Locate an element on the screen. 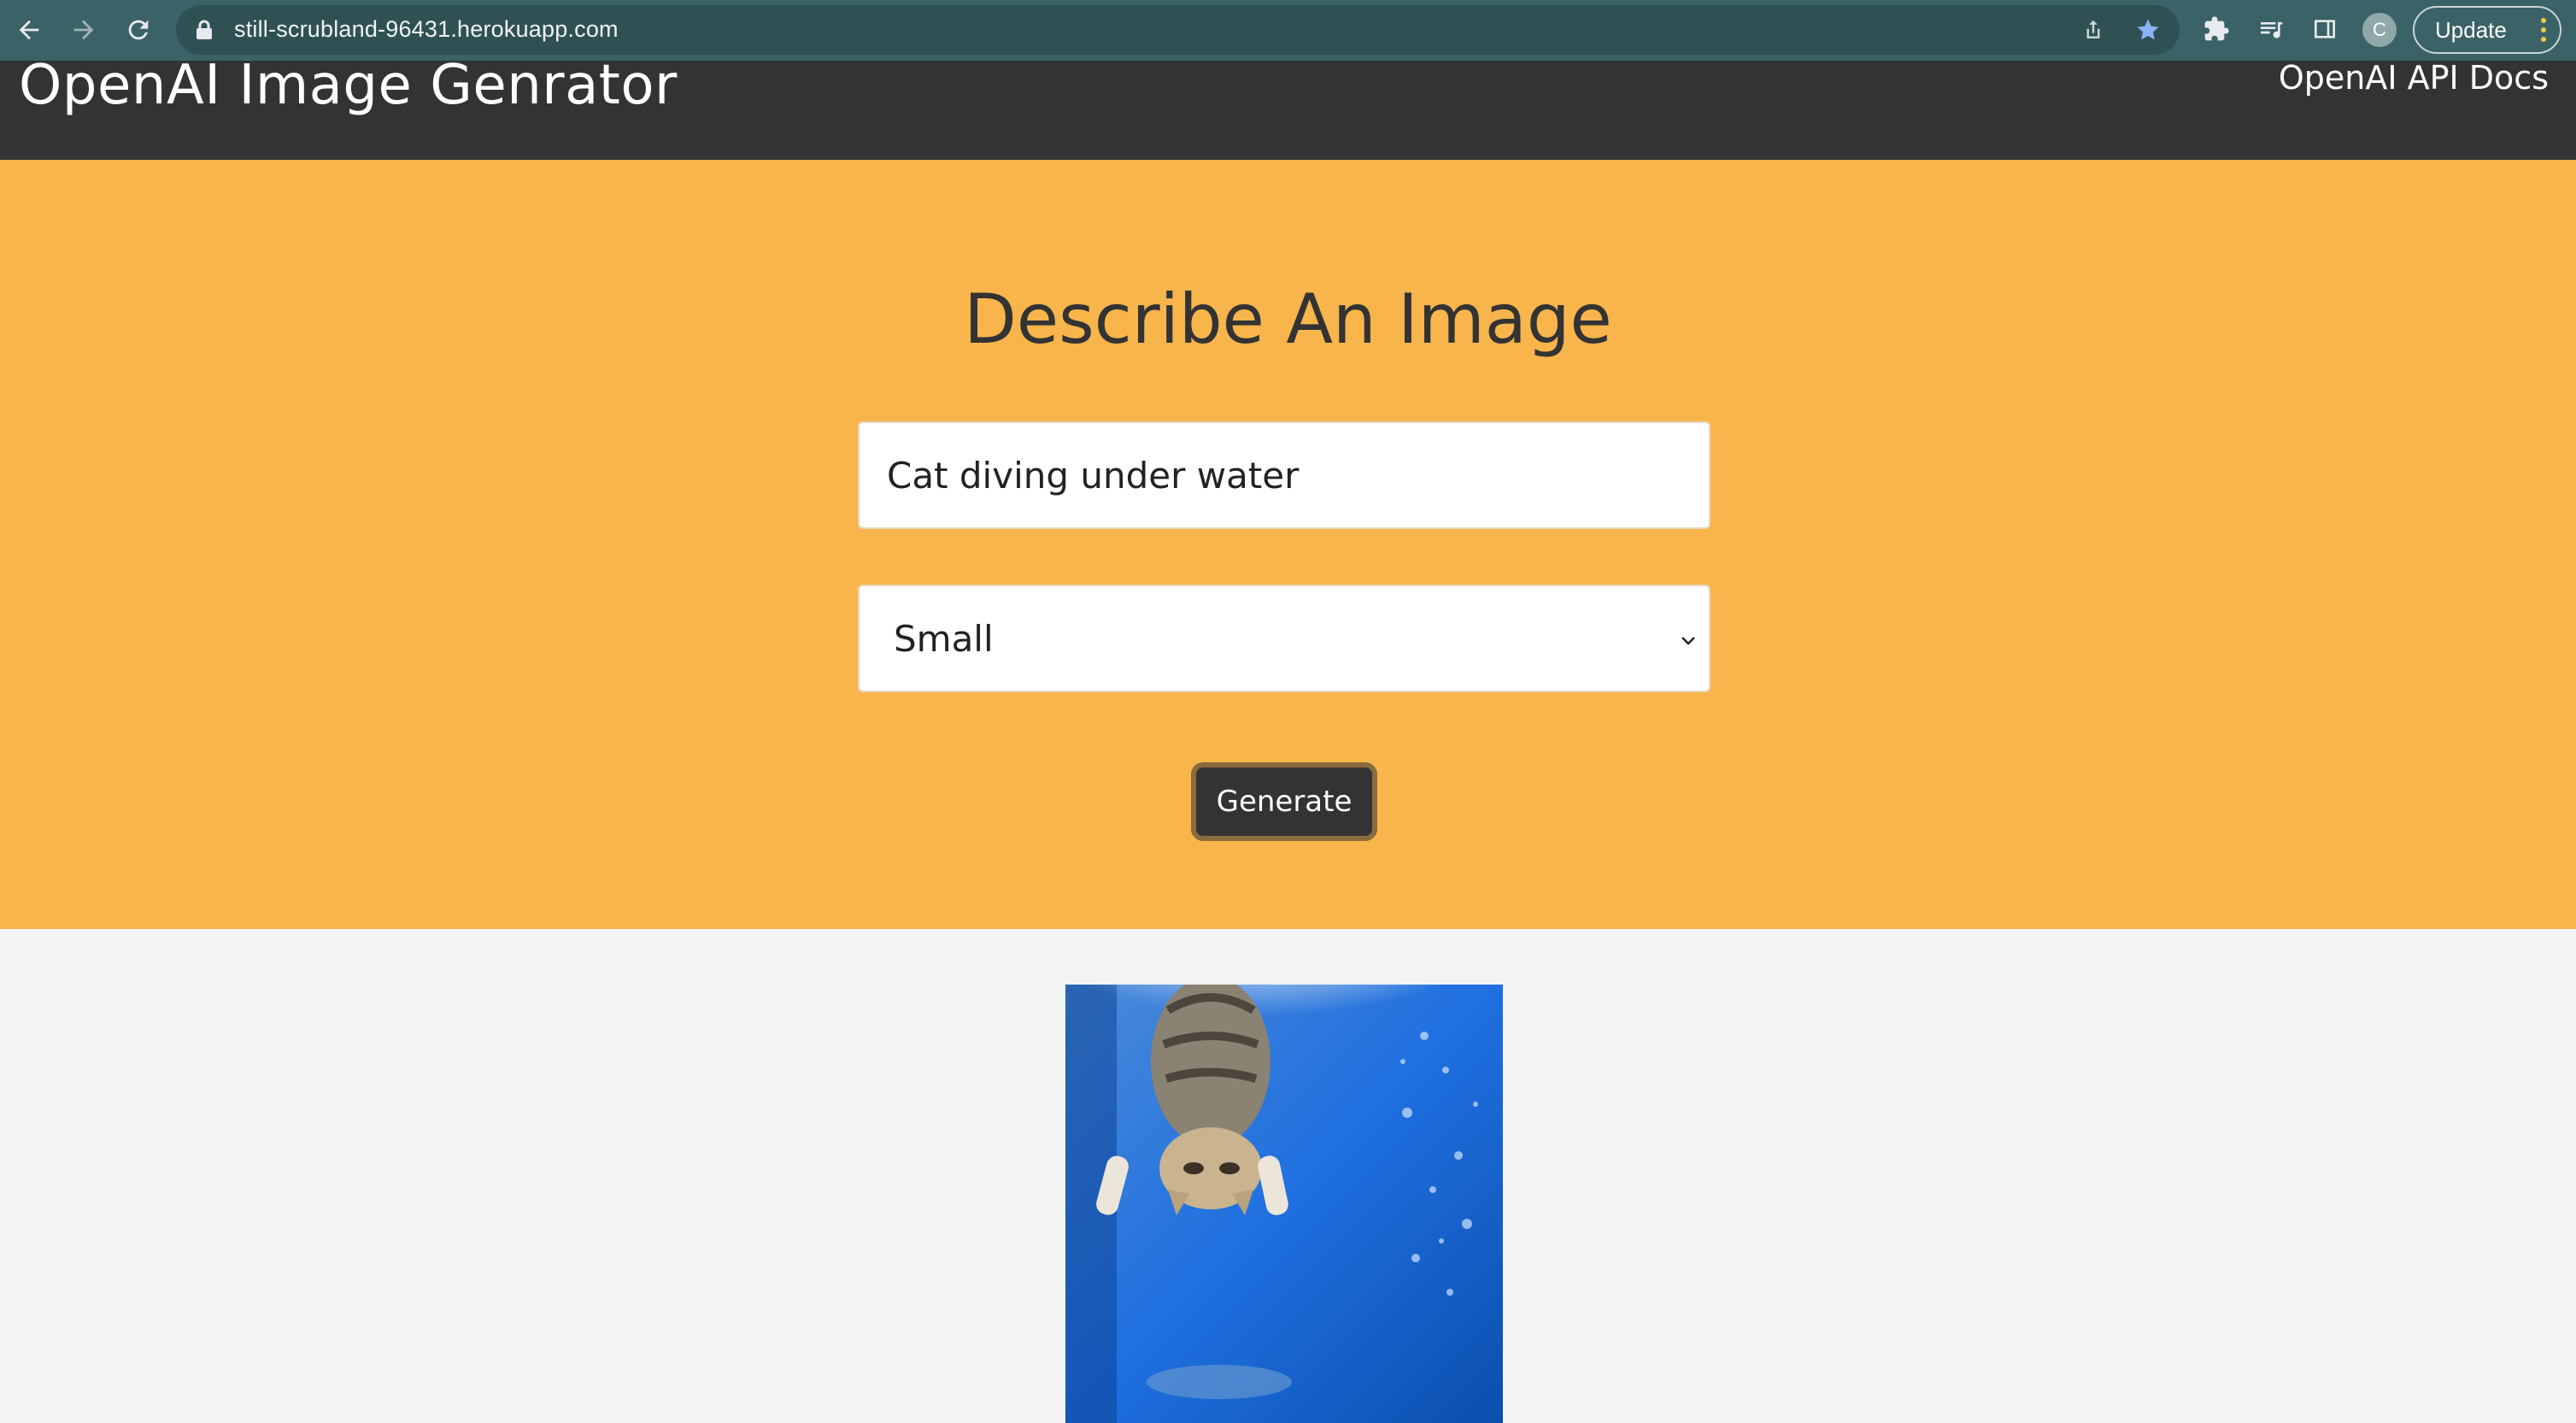 Image resolution: width=2576 pixels, height=1423 pixels. size-select: Small is located at coordinates (1284, 638).